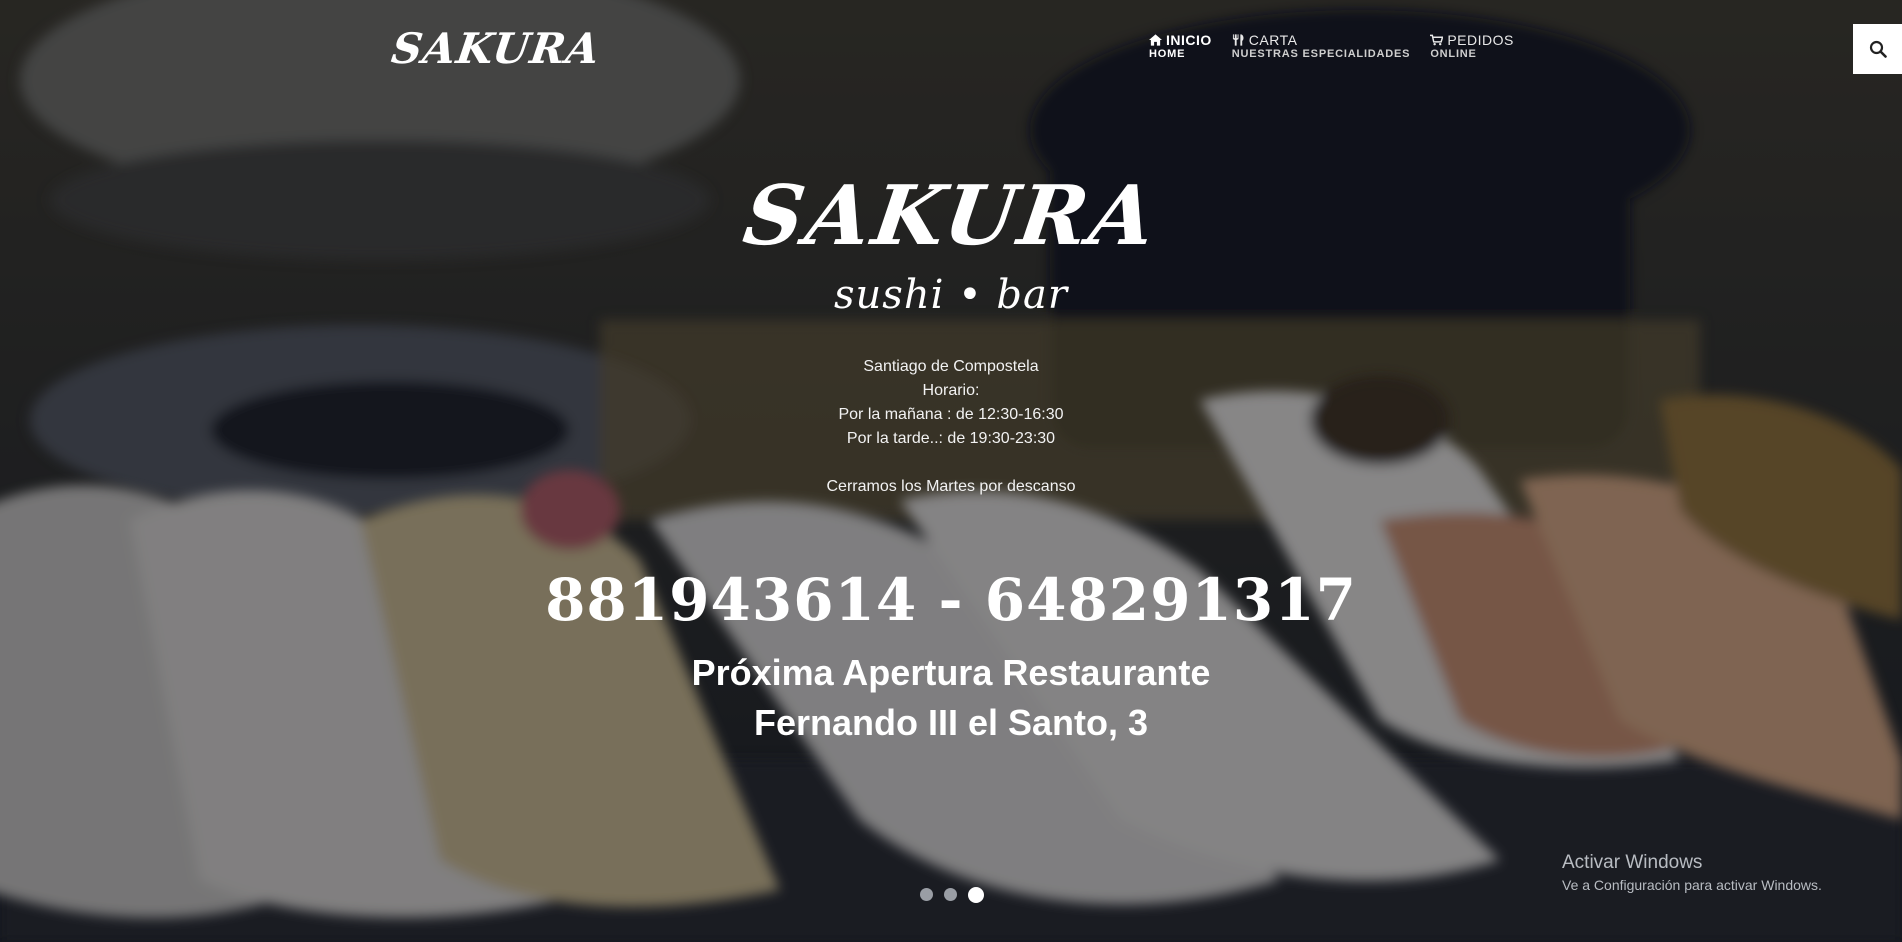 The image size is (1902, 942). Describe the element at coordinates (951, 438) in the screenshot. I see `info-afternoon-hours: Por la tarde..: de 19:30-23:30` at that location.